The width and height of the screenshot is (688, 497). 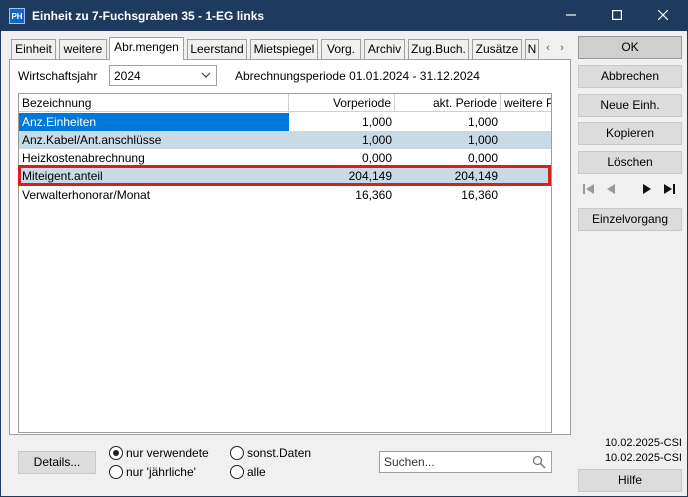 I want to click on cell-bezeichnung: Anz.Kabel/Ant.anschlüsse, so click(x=92, y=140).